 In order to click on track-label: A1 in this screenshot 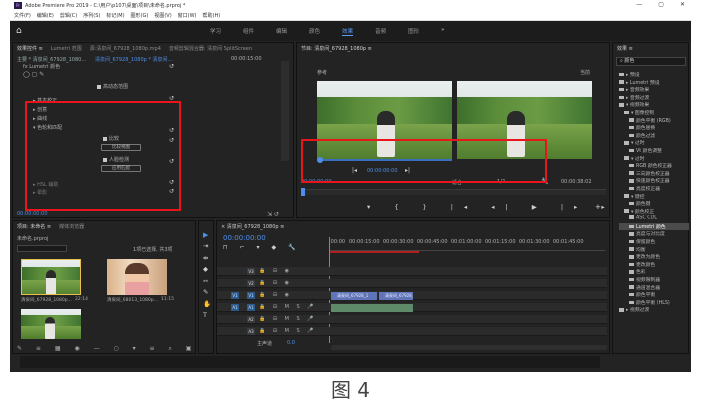, I will do `click(251, 307)`.